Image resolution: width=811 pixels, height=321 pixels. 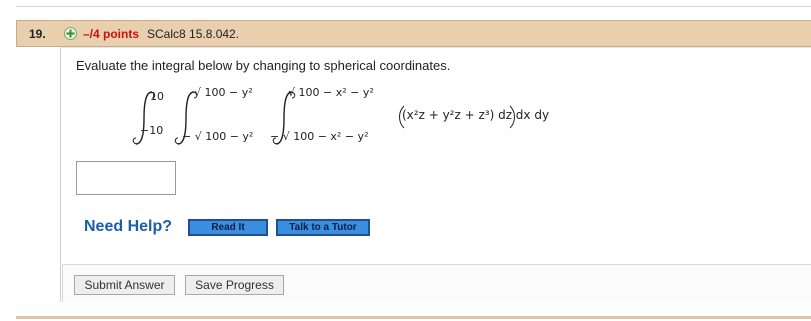 What do you see at coordinates (223, 92) in the screenshot?
I see `middle-upper-limit: √ 100 − y²` at bounding box center [223, 92].